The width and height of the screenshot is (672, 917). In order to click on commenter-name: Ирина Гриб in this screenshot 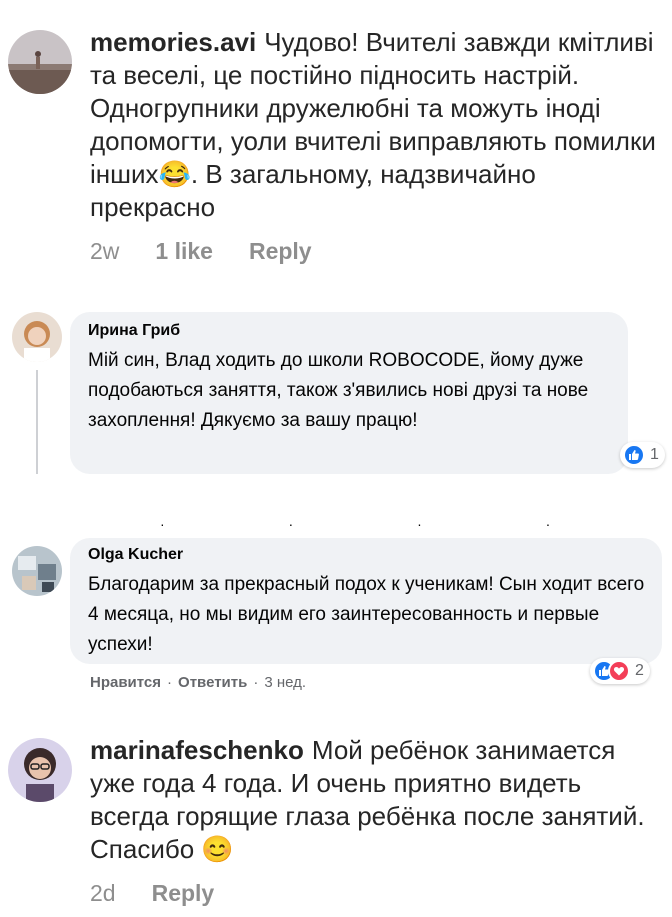, I will do `click(350, 331)`.